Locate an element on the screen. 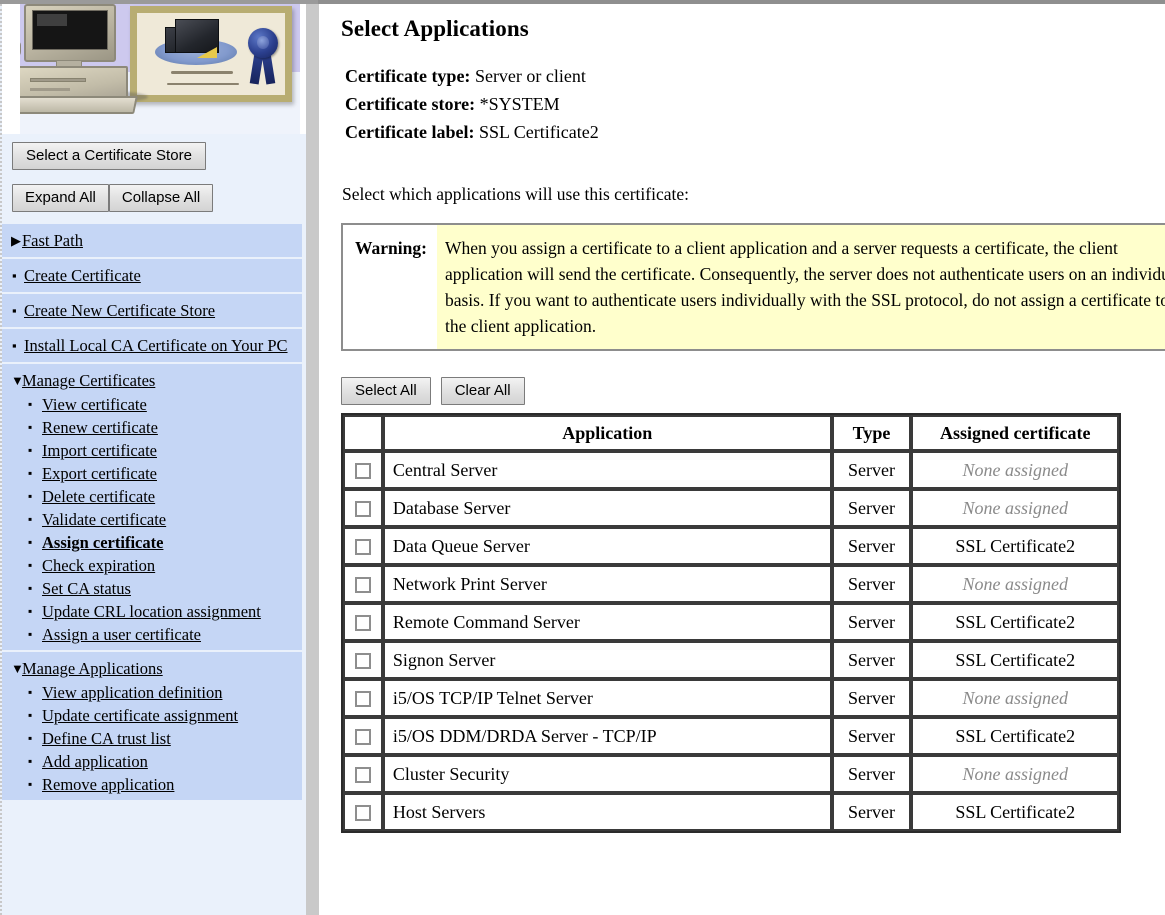 Image resolution: width=1165 pixels, height=915 pixels. expand-all-button: Expand All is located at coordinates (60, 198).